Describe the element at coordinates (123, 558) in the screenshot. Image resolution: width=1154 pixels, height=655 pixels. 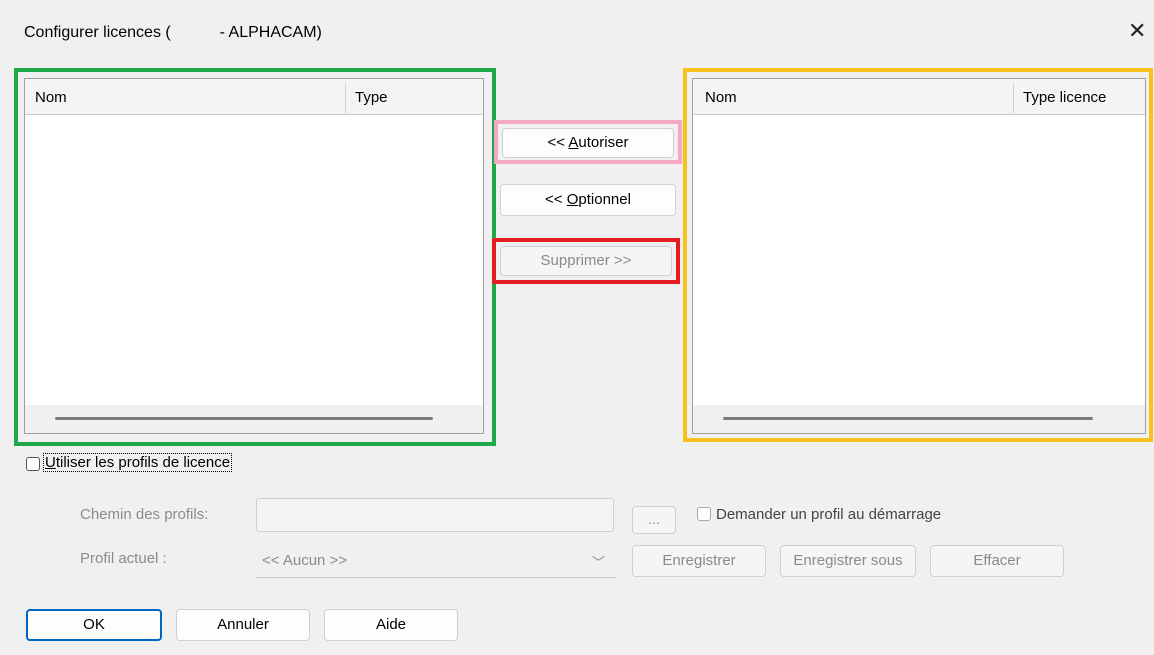
I see `current-profile-label: Profil actuel :` at that location.